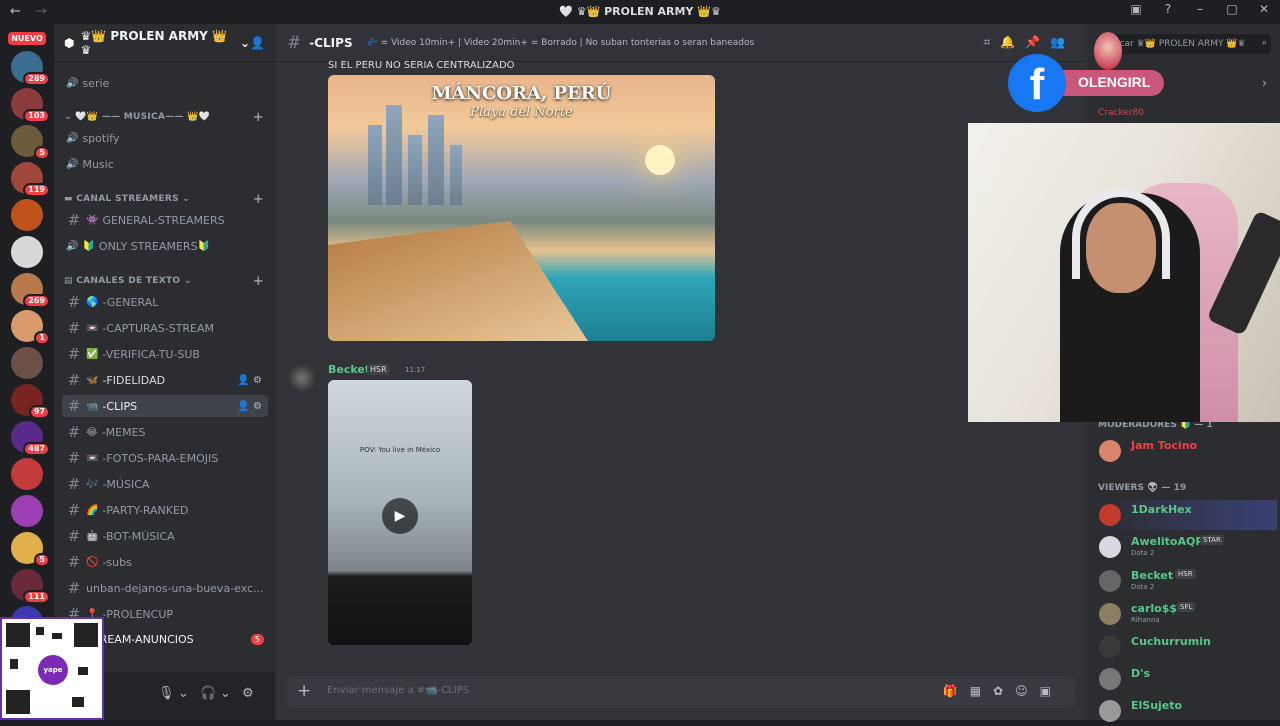  I want to click on server-icon: 289, so click(30, 68).